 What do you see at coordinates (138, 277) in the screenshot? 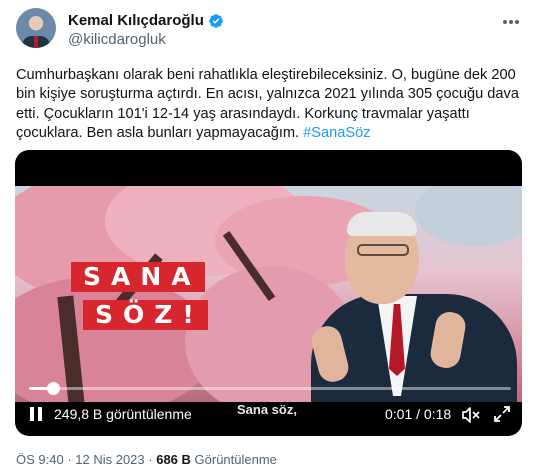
I see `overlay-text-line1: SANA` at bounding box center [138, 277].